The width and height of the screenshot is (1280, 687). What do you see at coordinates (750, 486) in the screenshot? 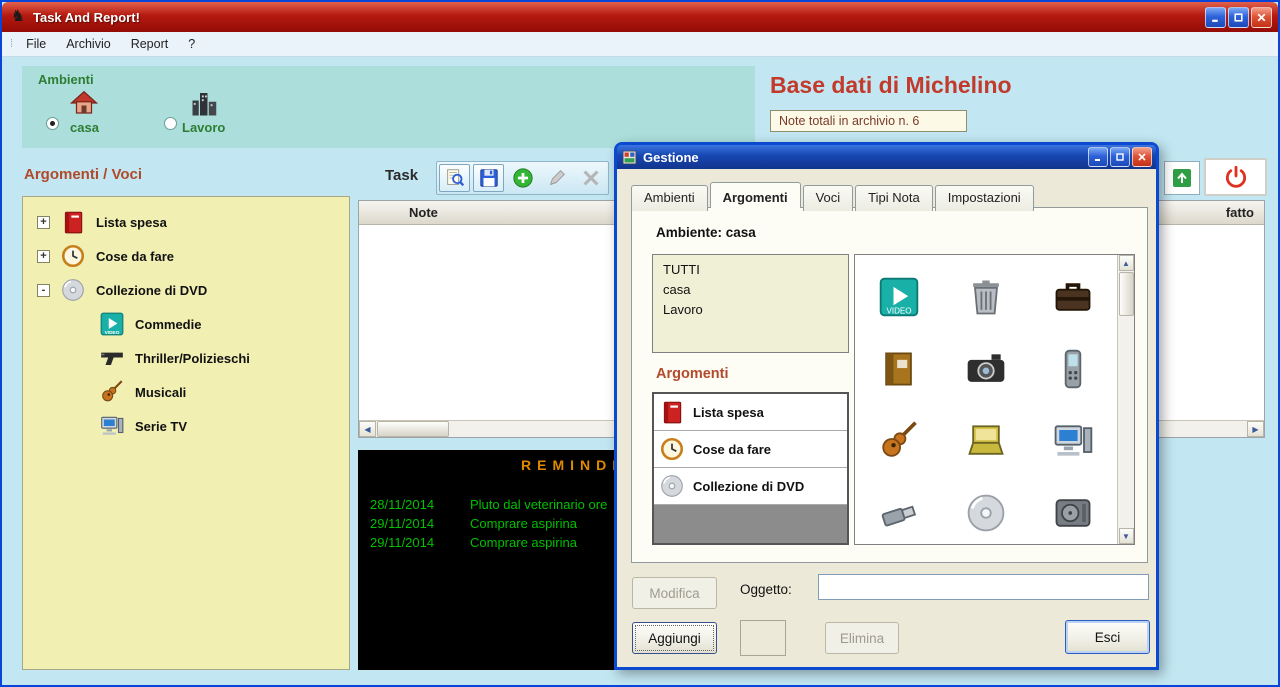
I see `argomenti-item-collezione-dvd: Collezione di DVD` at bounding box center [750, 486].